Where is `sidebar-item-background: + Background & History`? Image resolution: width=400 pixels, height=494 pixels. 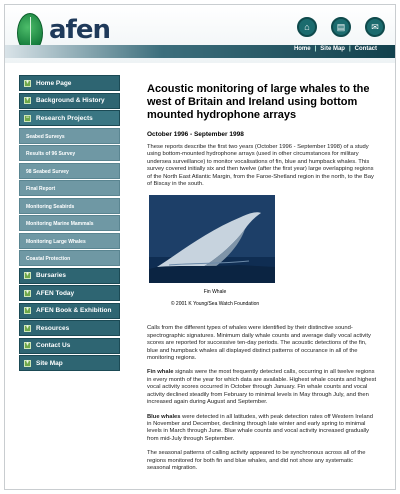
sidebar-item-background: + Background & History is located at coordinates (69, 100).